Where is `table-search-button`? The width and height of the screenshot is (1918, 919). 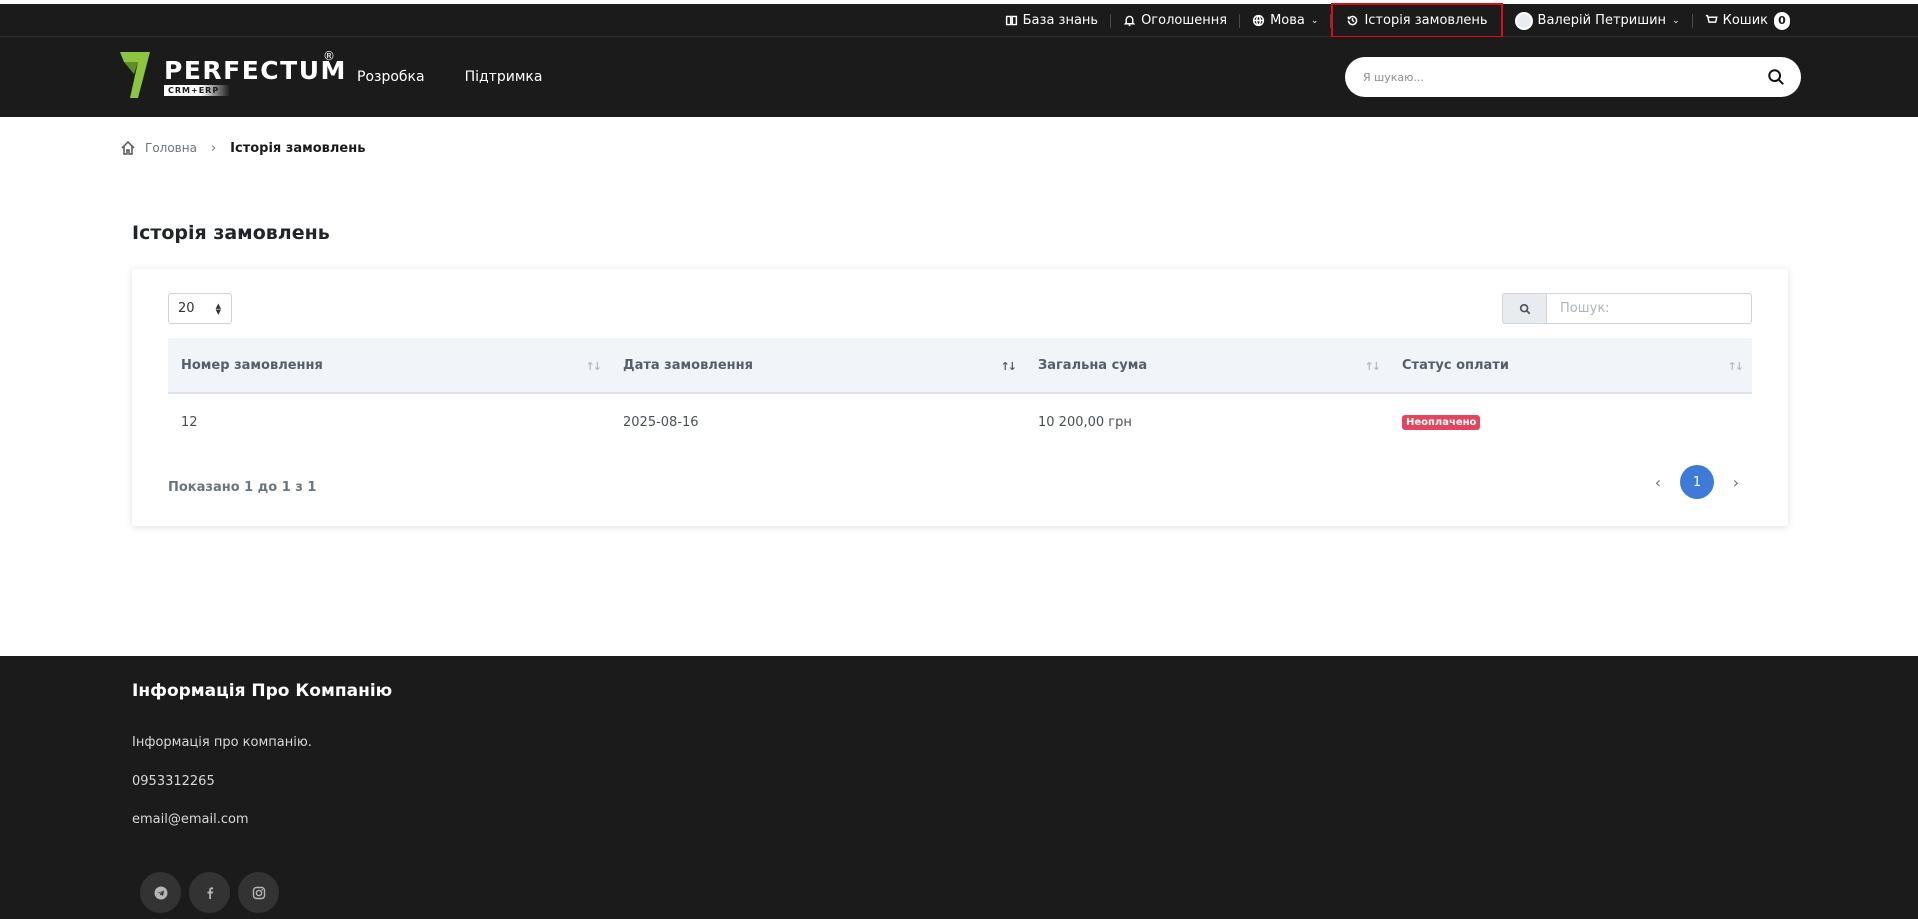
table-search-button is located at coordinates (1524, 308).